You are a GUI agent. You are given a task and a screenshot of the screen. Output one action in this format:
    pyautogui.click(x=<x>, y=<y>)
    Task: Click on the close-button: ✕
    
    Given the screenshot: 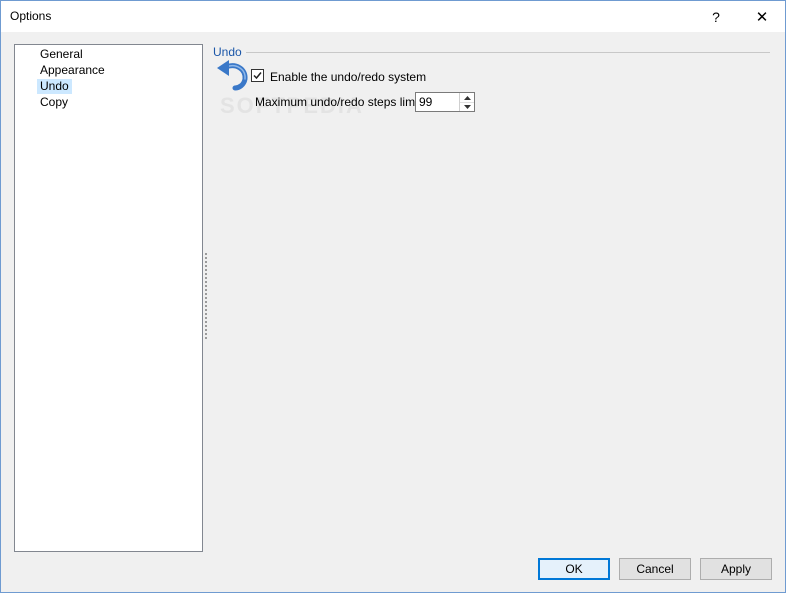 What is the action you would take?
    pyautogui.click(x=762, y=16)
    